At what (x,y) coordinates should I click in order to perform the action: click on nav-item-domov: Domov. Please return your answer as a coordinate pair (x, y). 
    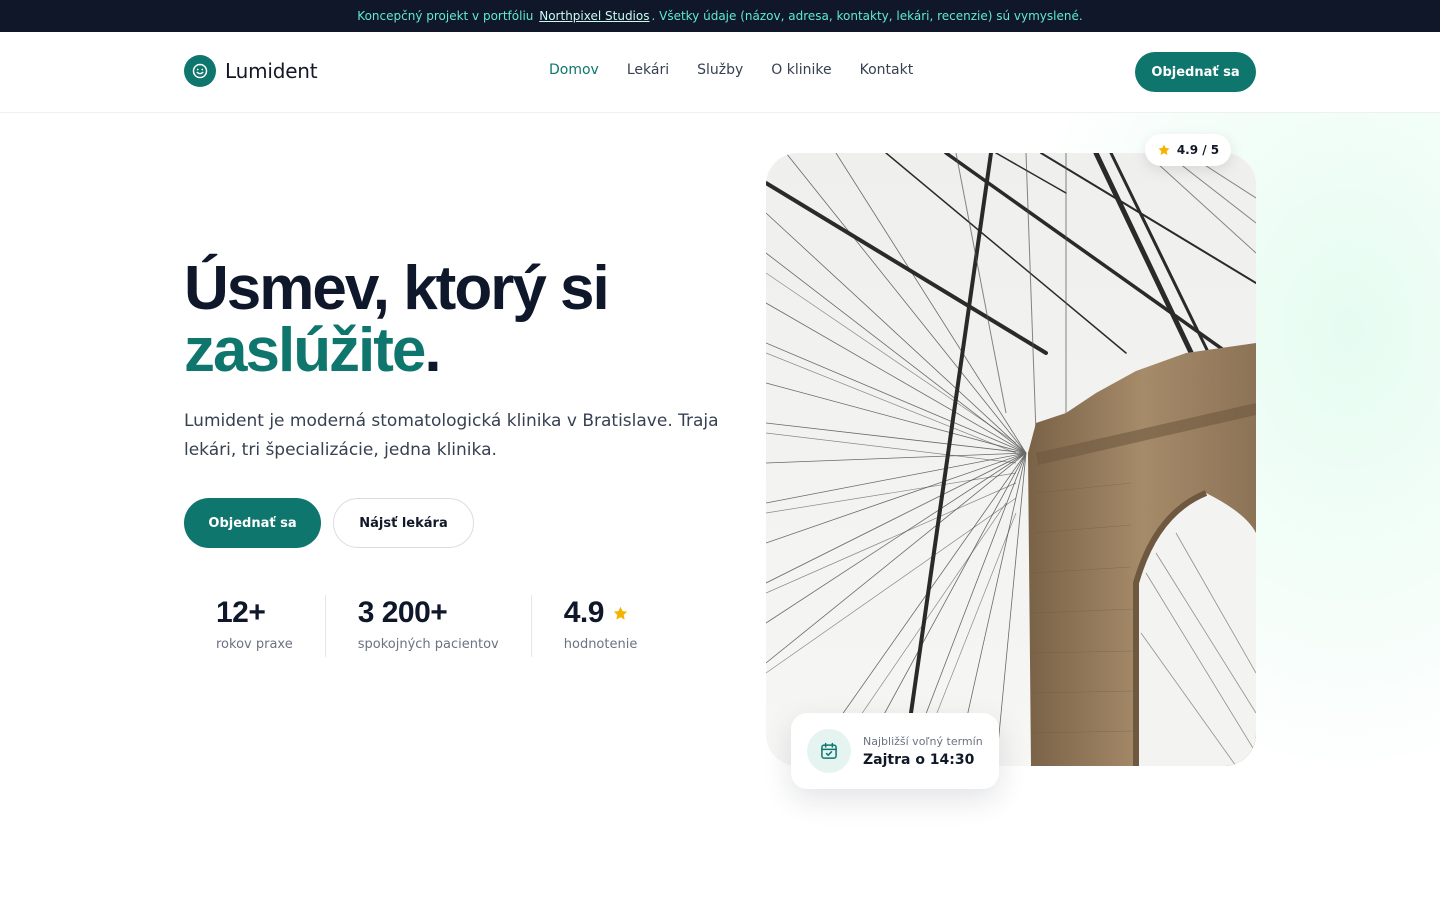
    Looking at the image, I should click on (574, 70).